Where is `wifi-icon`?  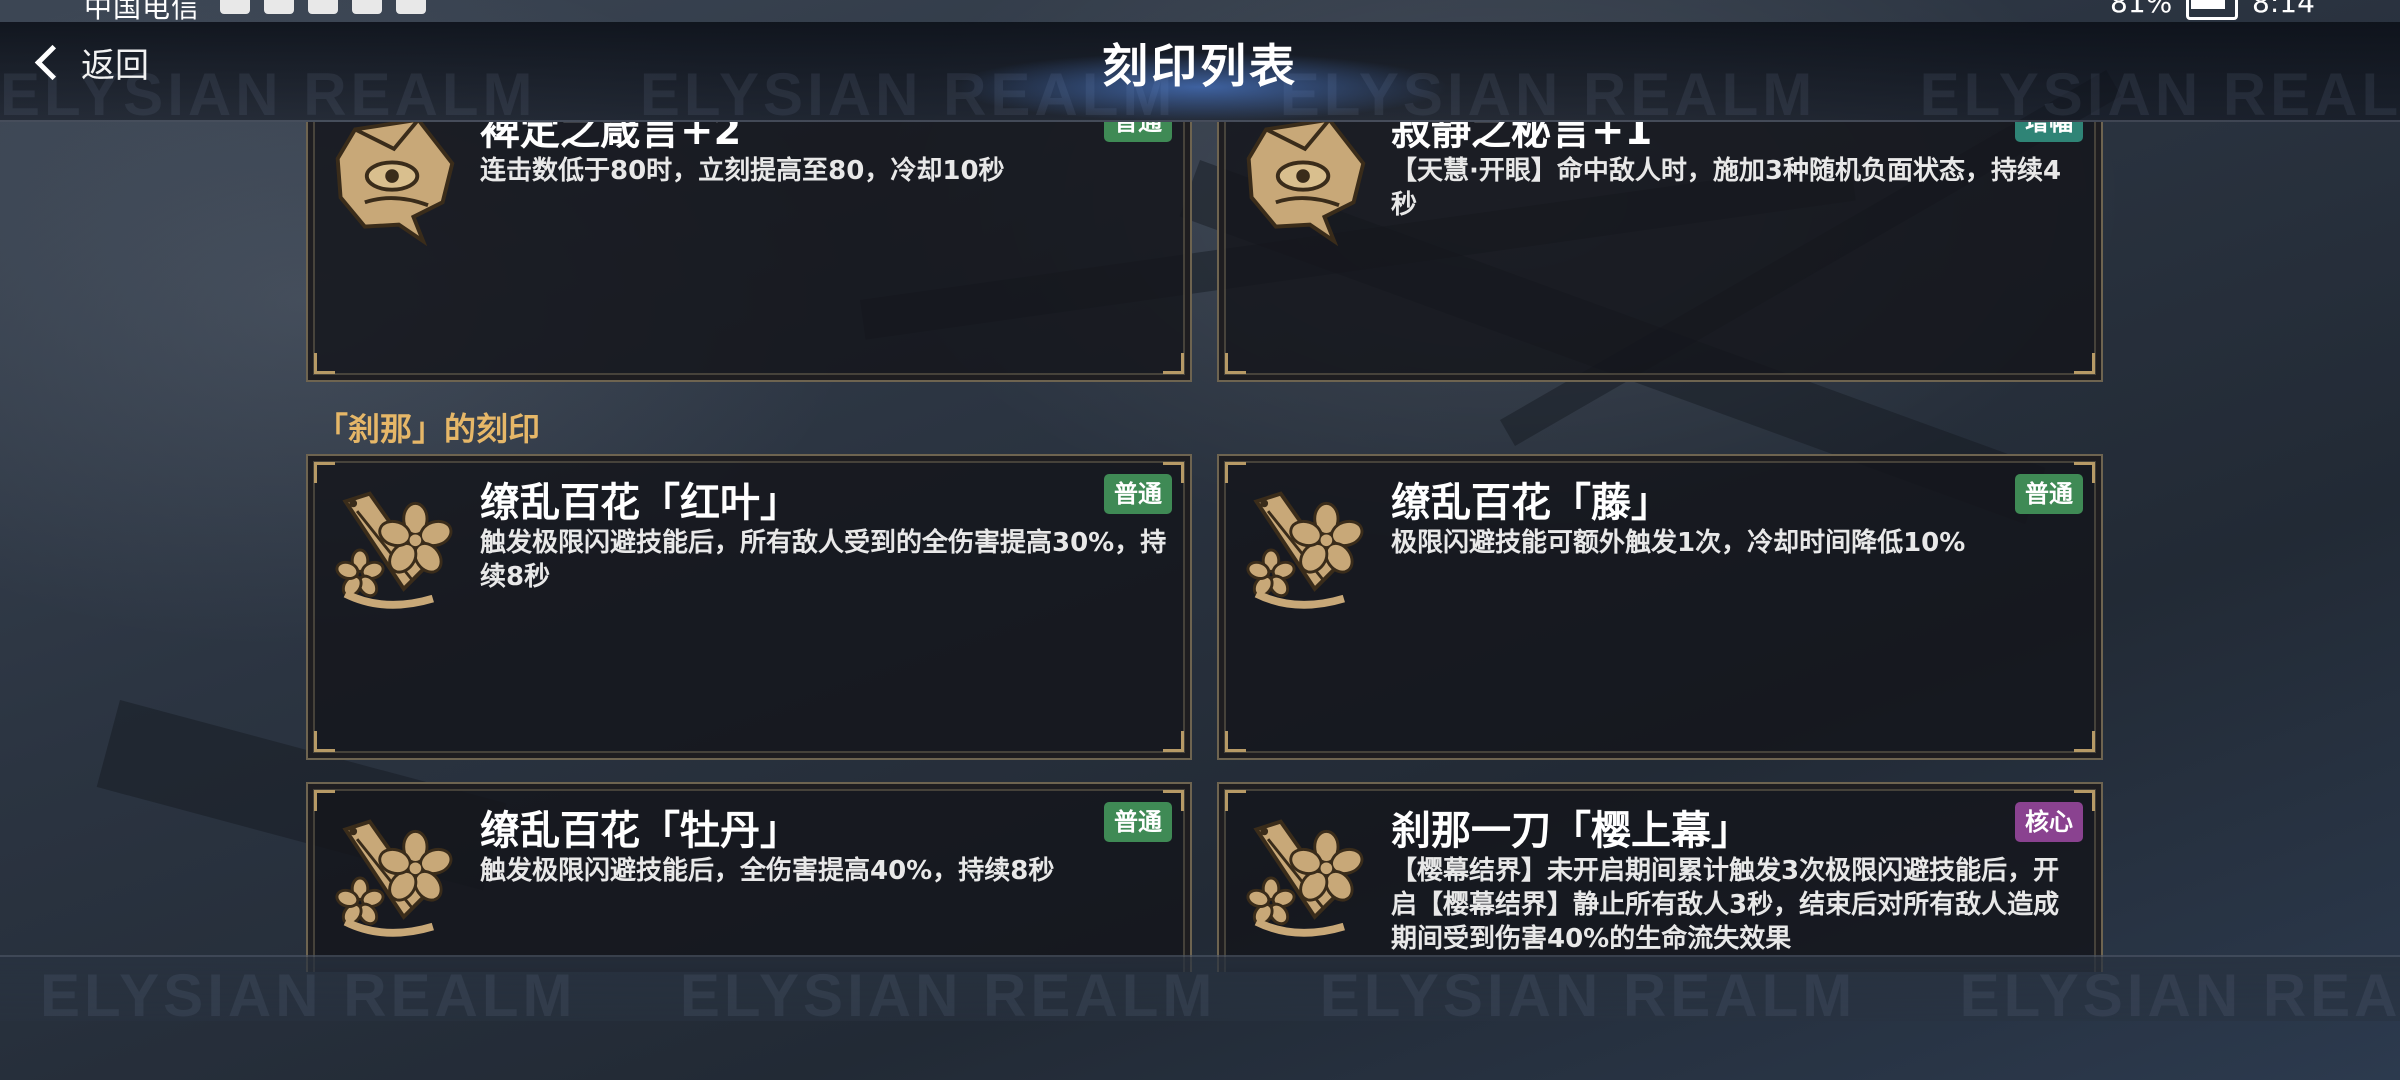 wifi-icon is located at coordinates (323, 7).